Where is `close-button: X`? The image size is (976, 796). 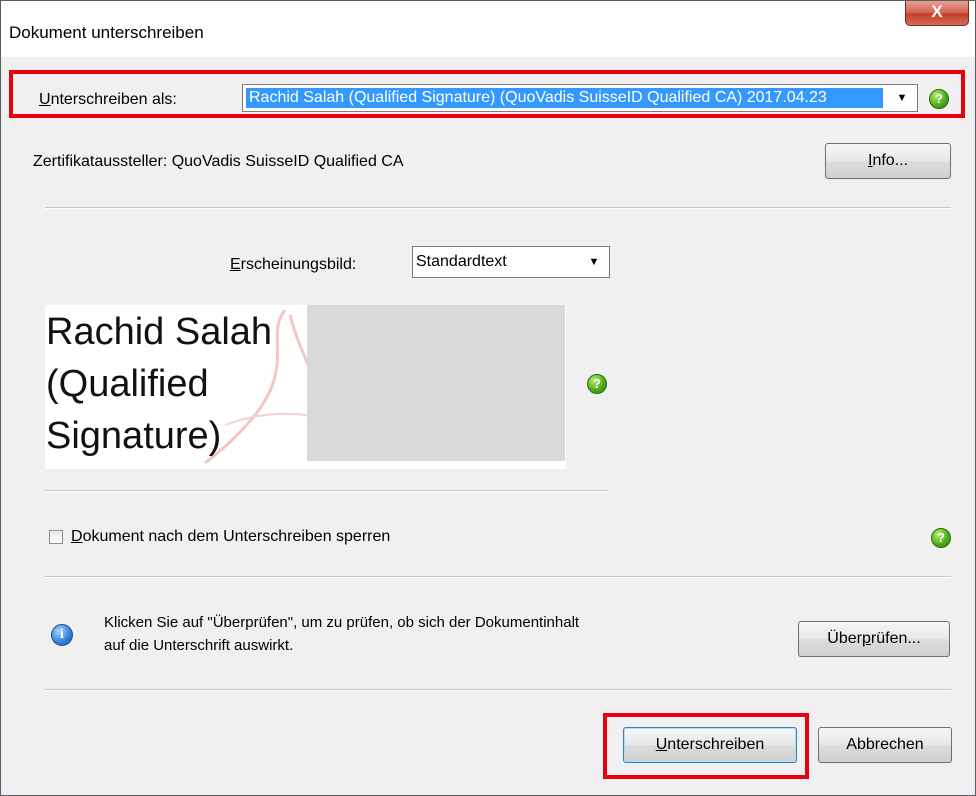
close-button: X is located at coordinates (937, 13).